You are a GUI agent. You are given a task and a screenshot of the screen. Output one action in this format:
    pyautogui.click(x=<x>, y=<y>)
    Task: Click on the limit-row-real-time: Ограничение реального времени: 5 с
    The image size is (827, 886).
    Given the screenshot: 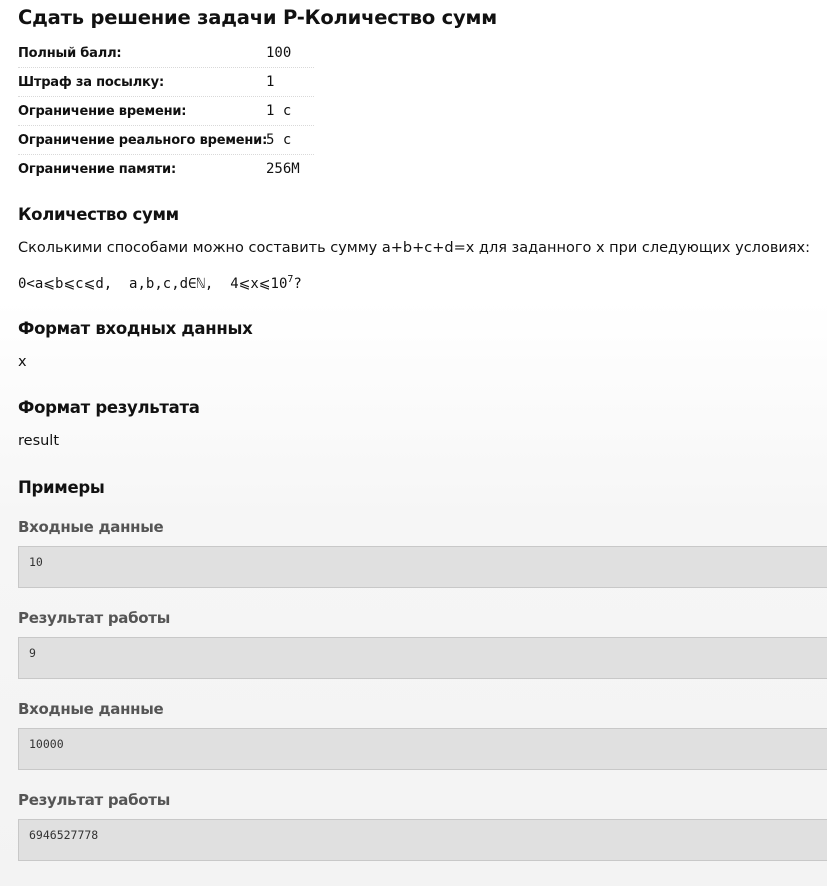 What is the action you would take?
    pyautogui.click(x=166, y=140)
    